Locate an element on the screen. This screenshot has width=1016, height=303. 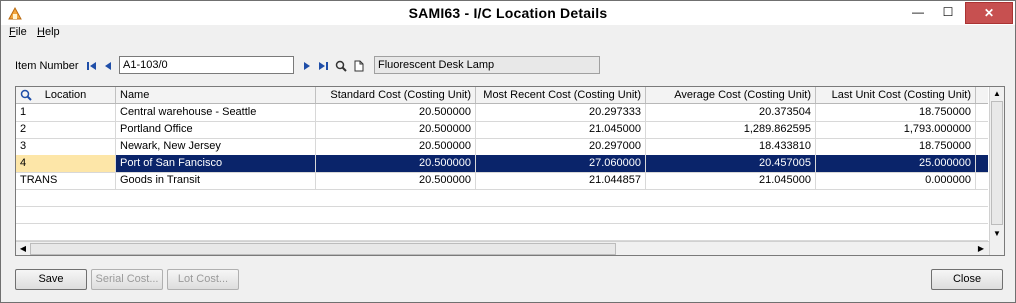
last-record-icon is located at coordinates (323, 66).